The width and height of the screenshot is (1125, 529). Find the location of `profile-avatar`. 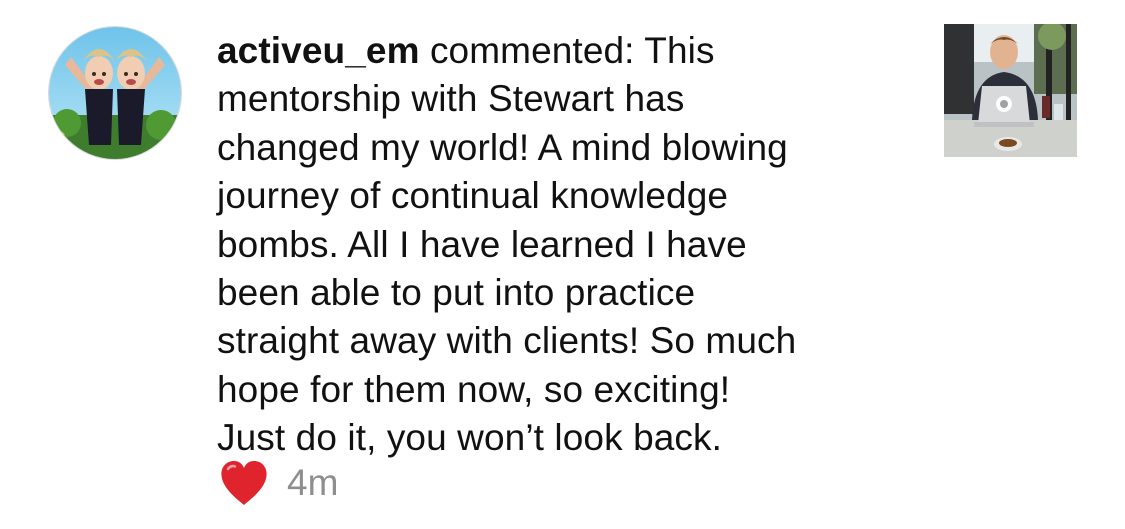

profile-avatar is located at coordinates (115, 93).